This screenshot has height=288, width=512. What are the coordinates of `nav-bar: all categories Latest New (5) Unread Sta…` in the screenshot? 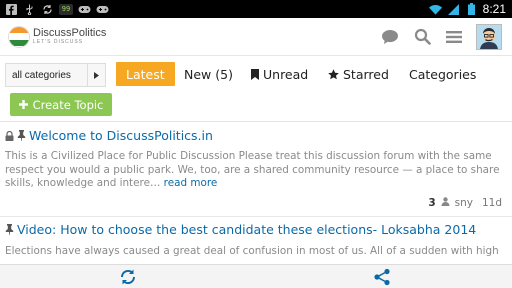 It's located at (256, 74).